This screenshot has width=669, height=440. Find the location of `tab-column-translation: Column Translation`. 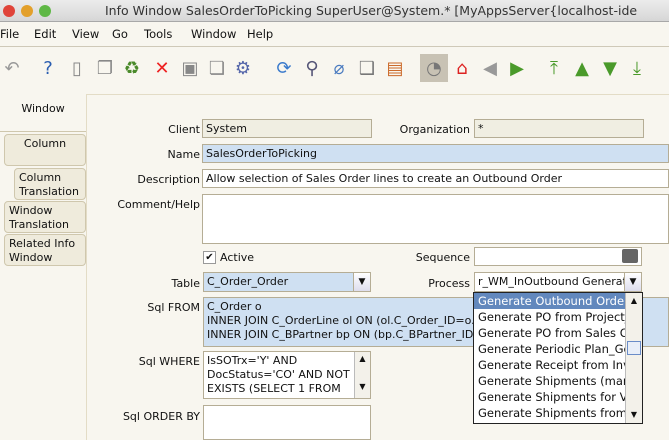

tab-column-translation: Column Translation is located at coordinates (50, 184).